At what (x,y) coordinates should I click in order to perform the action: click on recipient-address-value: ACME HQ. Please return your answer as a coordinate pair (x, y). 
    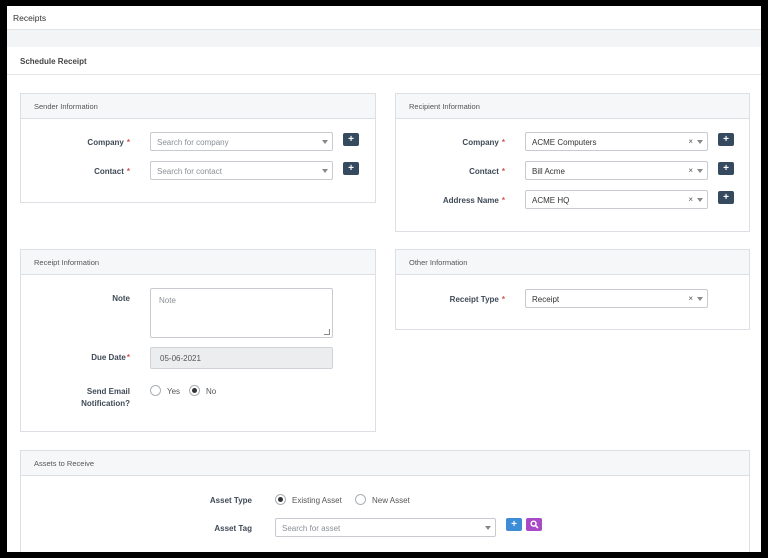
    Looking at the image, I should click on (551, 200).